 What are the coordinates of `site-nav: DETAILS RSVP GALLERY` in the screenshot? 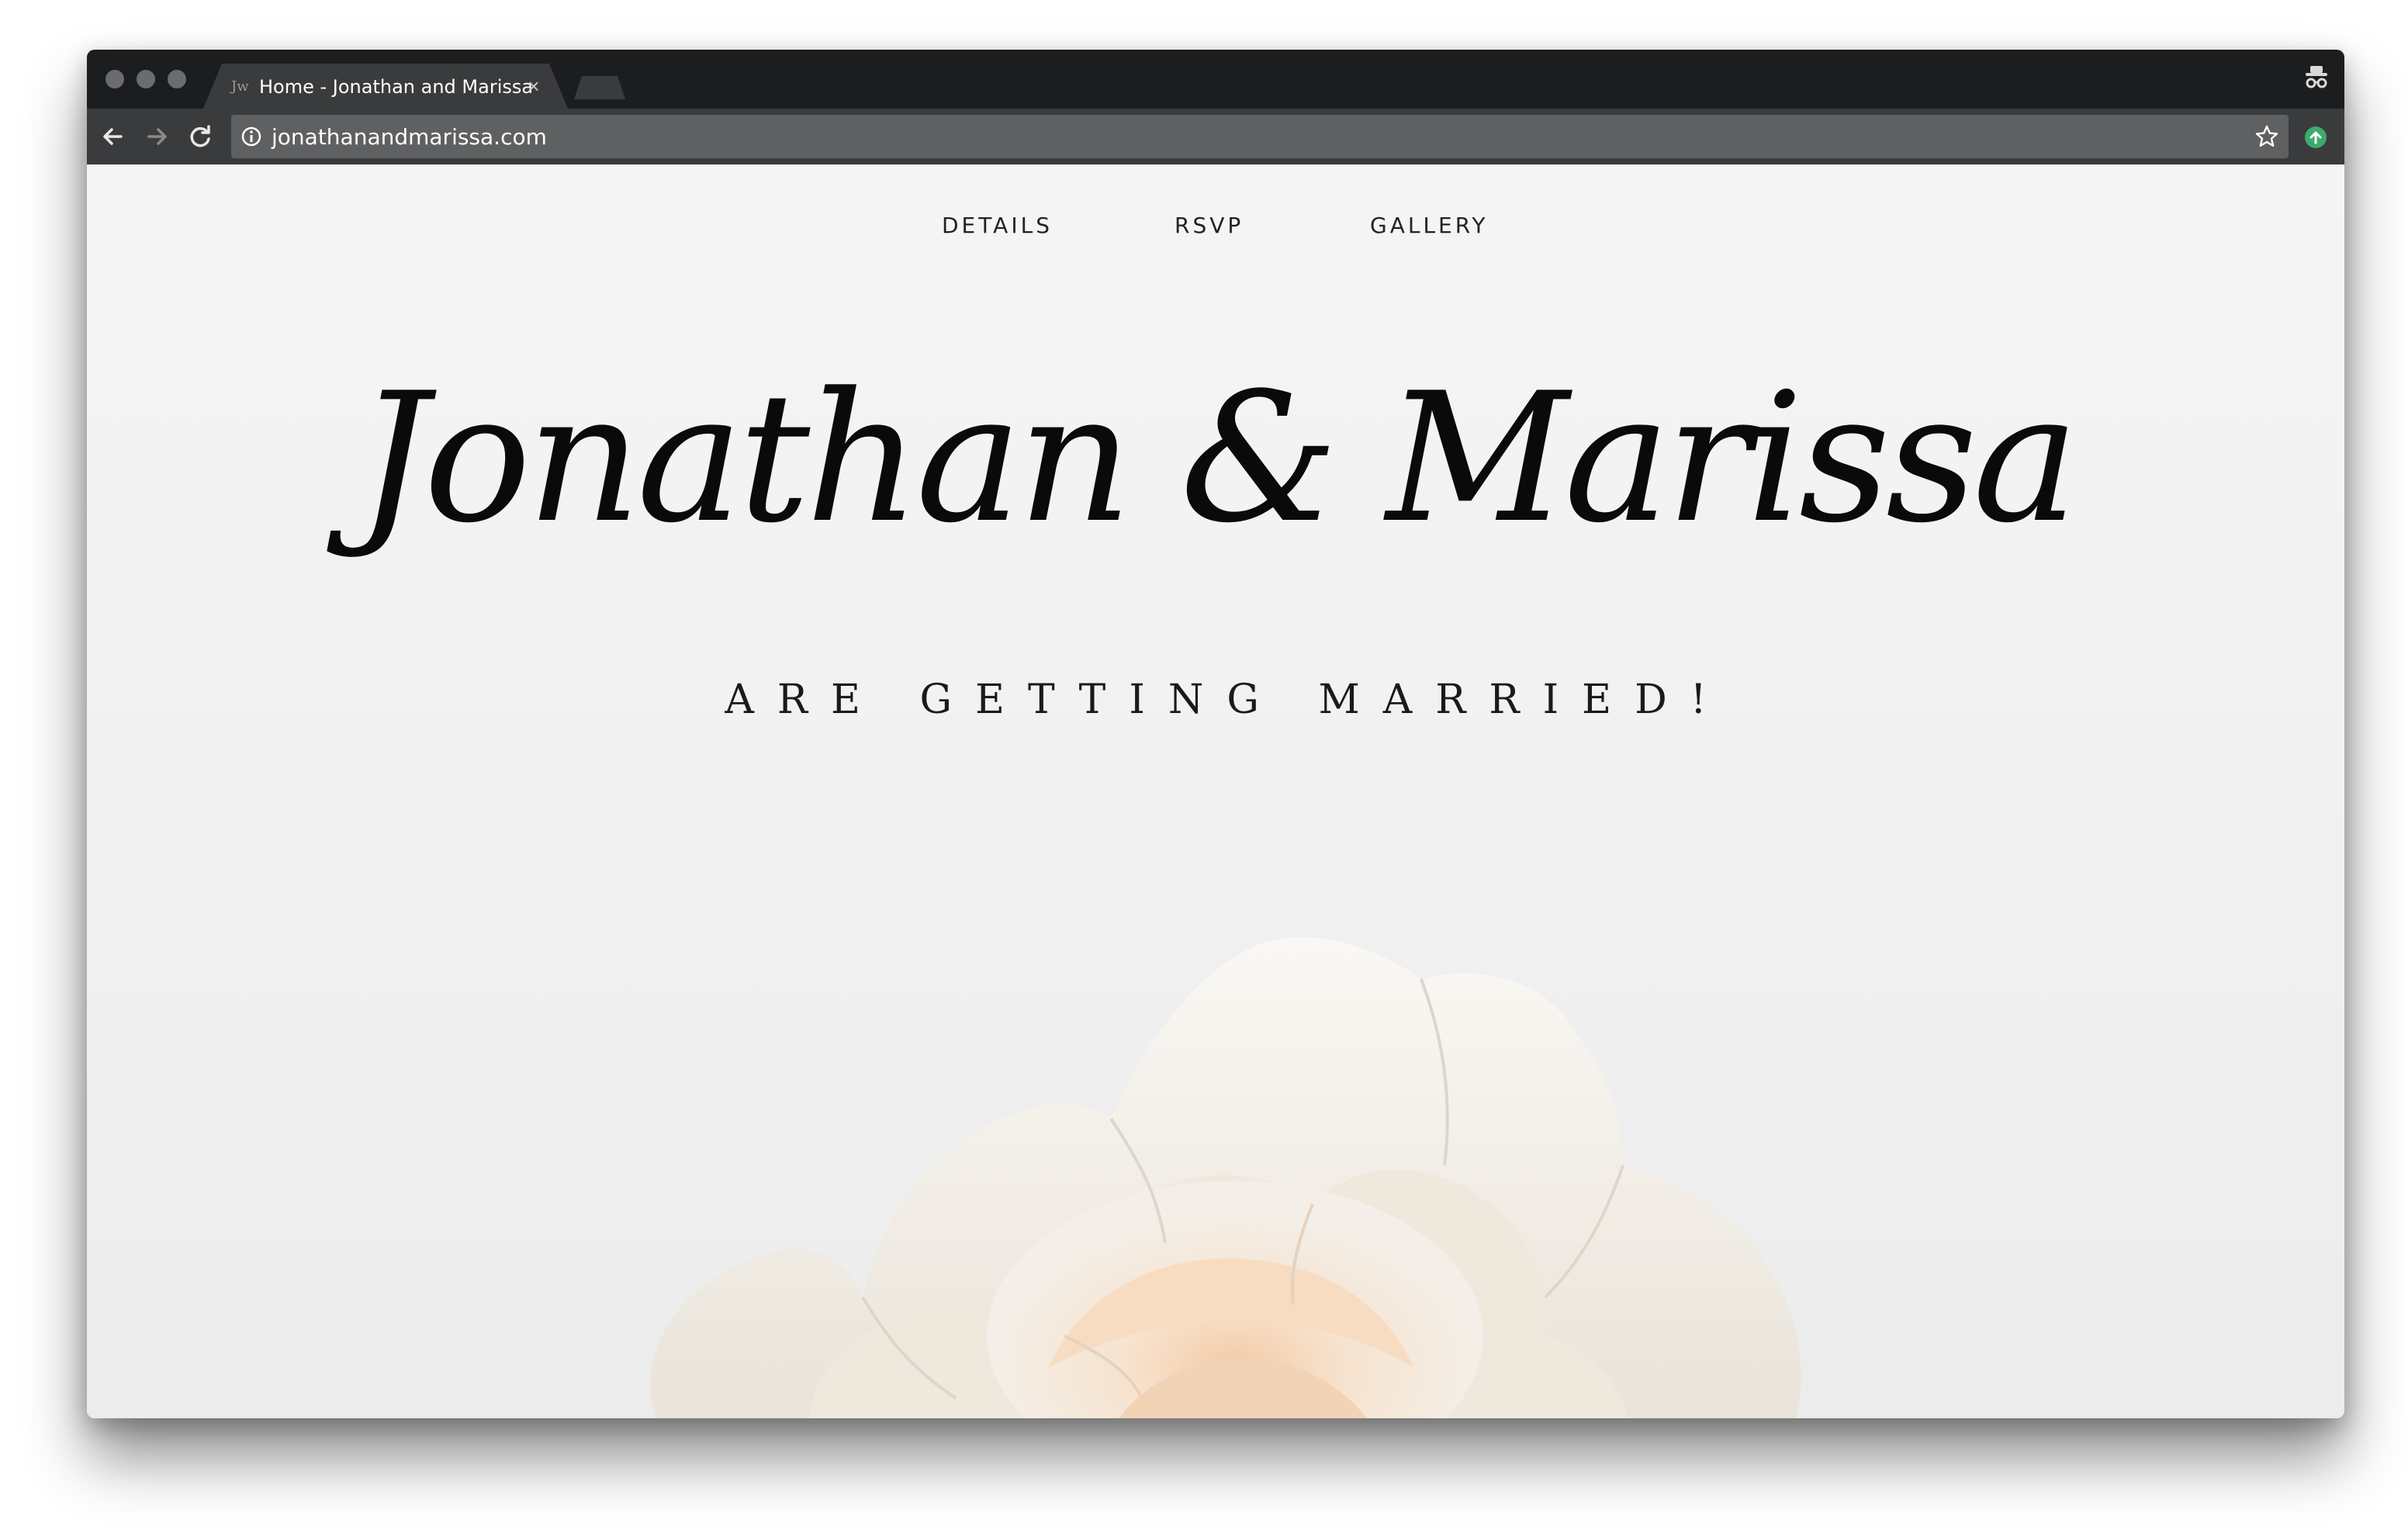 It's located at (1215, 228).